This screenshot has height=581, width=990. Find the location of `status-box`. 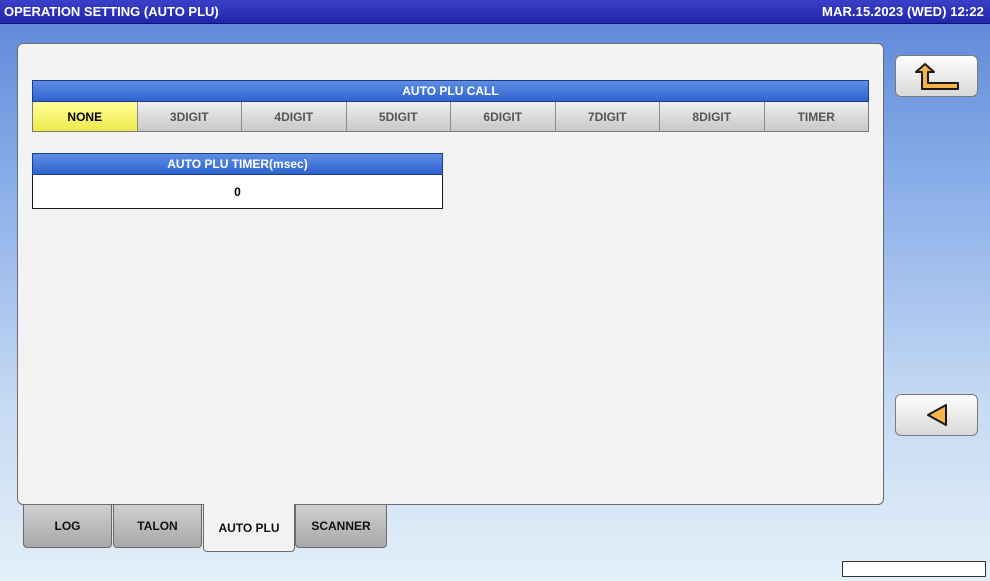

status-box is located at coordinates (914, 569).